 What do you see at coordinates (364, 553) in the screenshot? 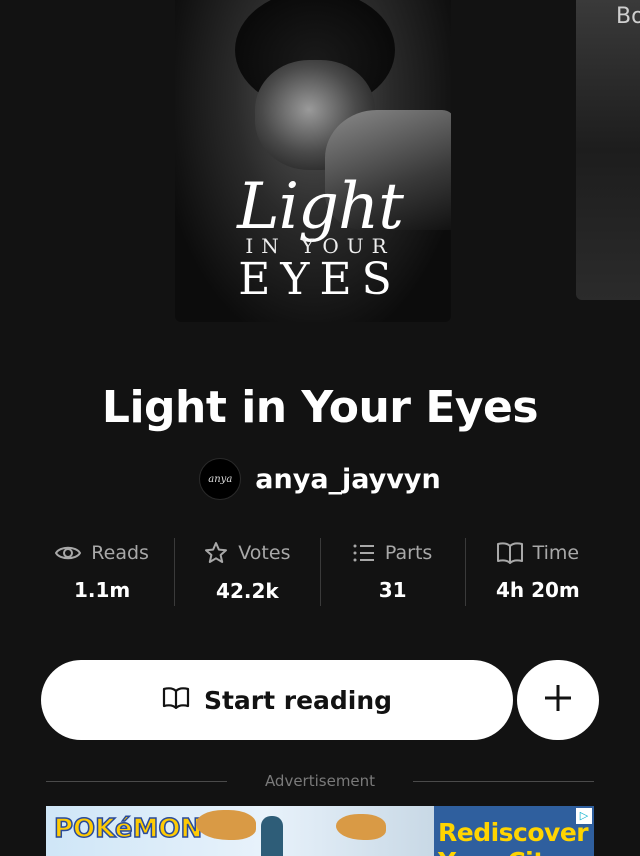
I see `list-icon` at bounding box center [364, 553].